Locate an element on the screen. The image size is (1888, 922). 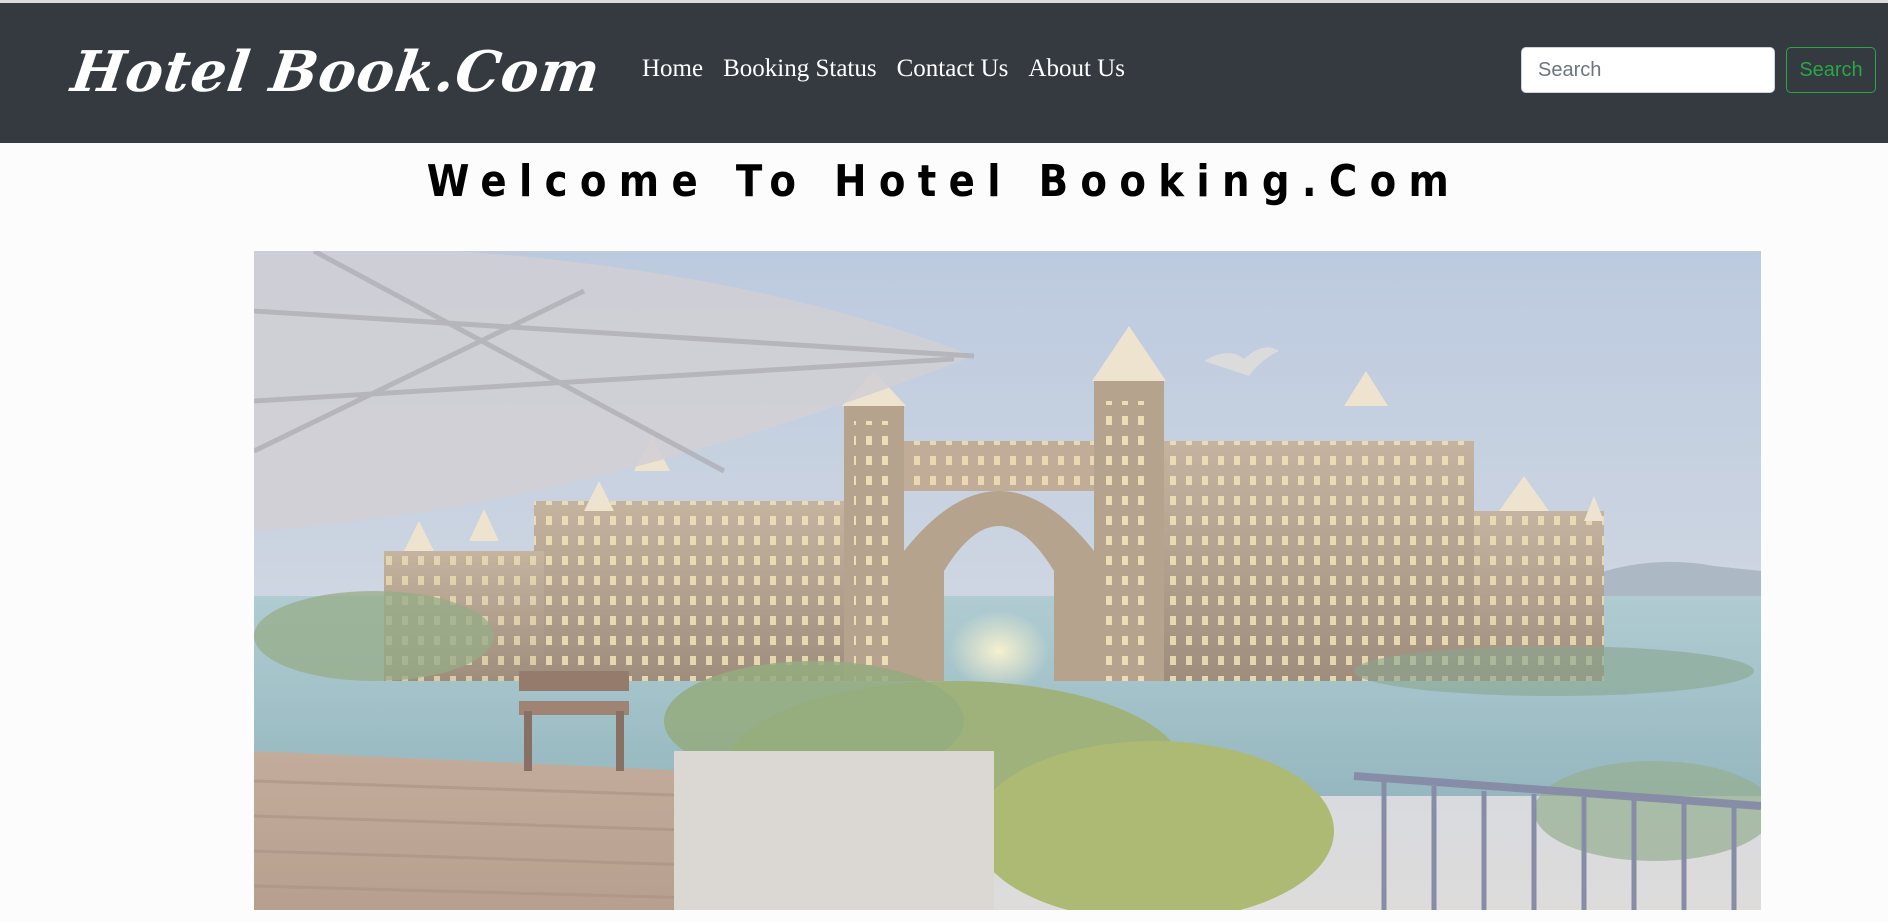
brand-logo: Hotel Book.Com is located at coordinates (335, 72).